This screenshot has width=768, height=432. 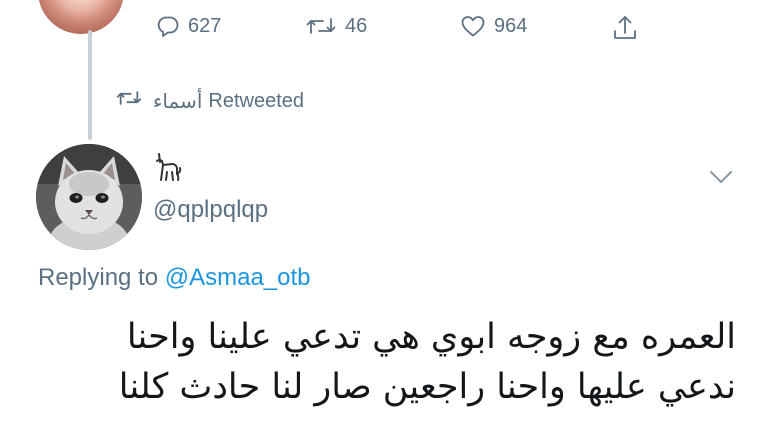 I want to click on share-icon, so click(x=625, y=28).